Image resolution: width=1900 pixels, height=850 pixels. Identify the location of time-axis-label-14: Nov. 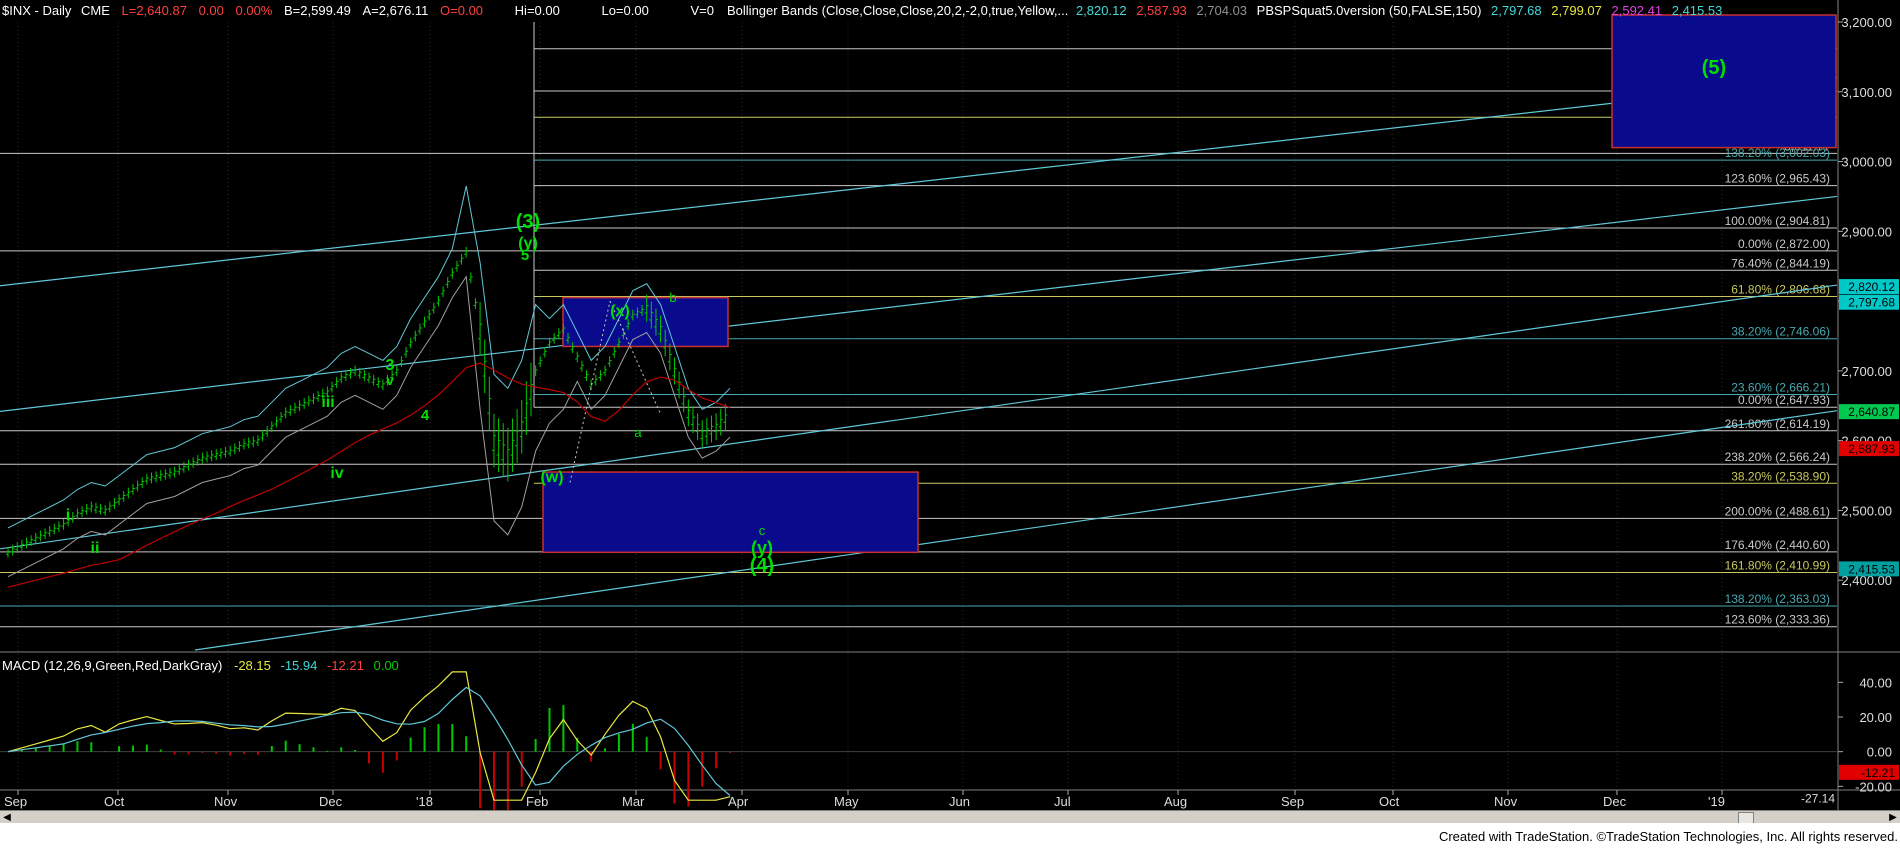
(1506, 801).